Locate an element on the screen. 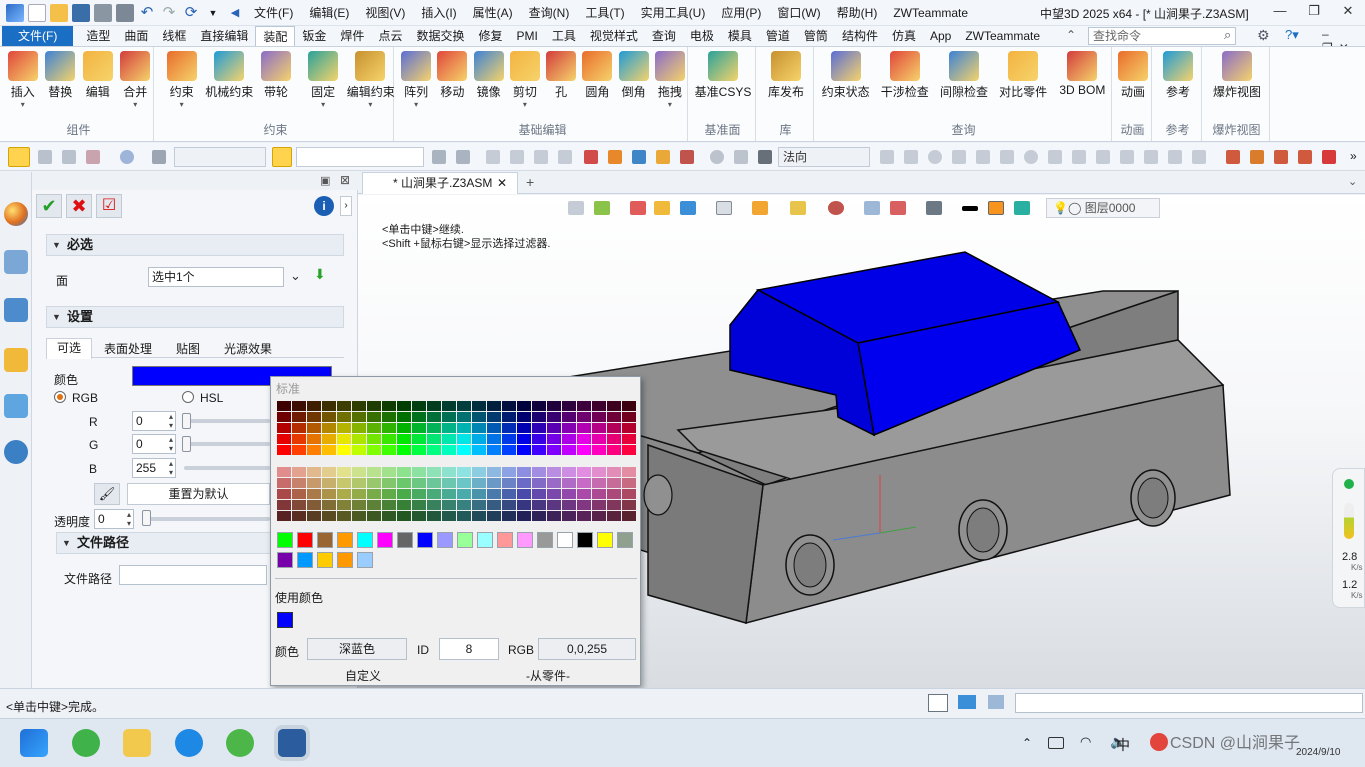  menu-item: 帮助(H) is located at coordinates (857, 12).